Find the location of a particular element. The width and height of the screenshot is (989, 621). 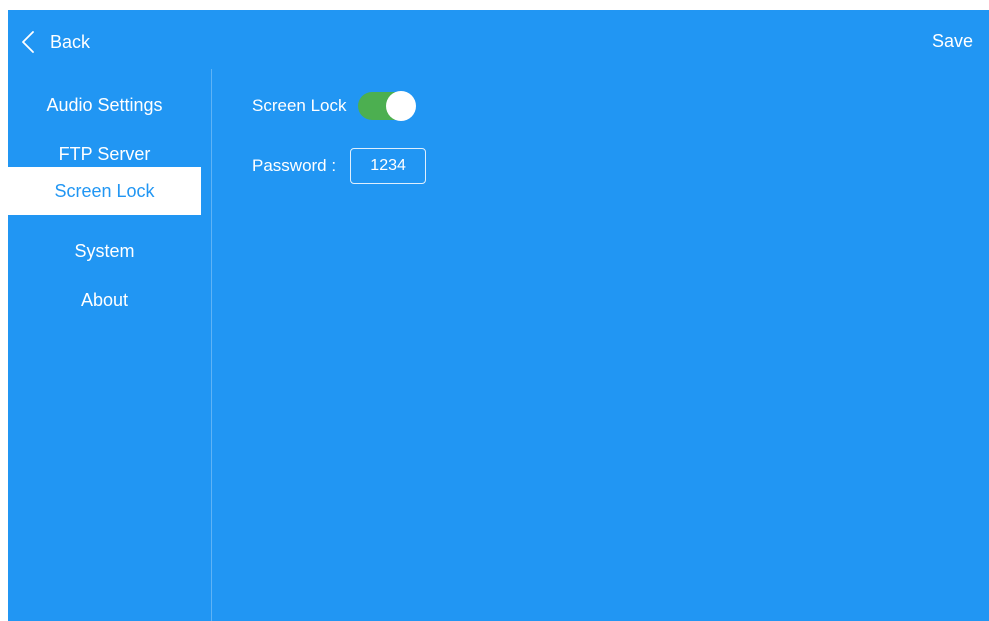

screen-lock-toggle is located at coordinates (386, 106).